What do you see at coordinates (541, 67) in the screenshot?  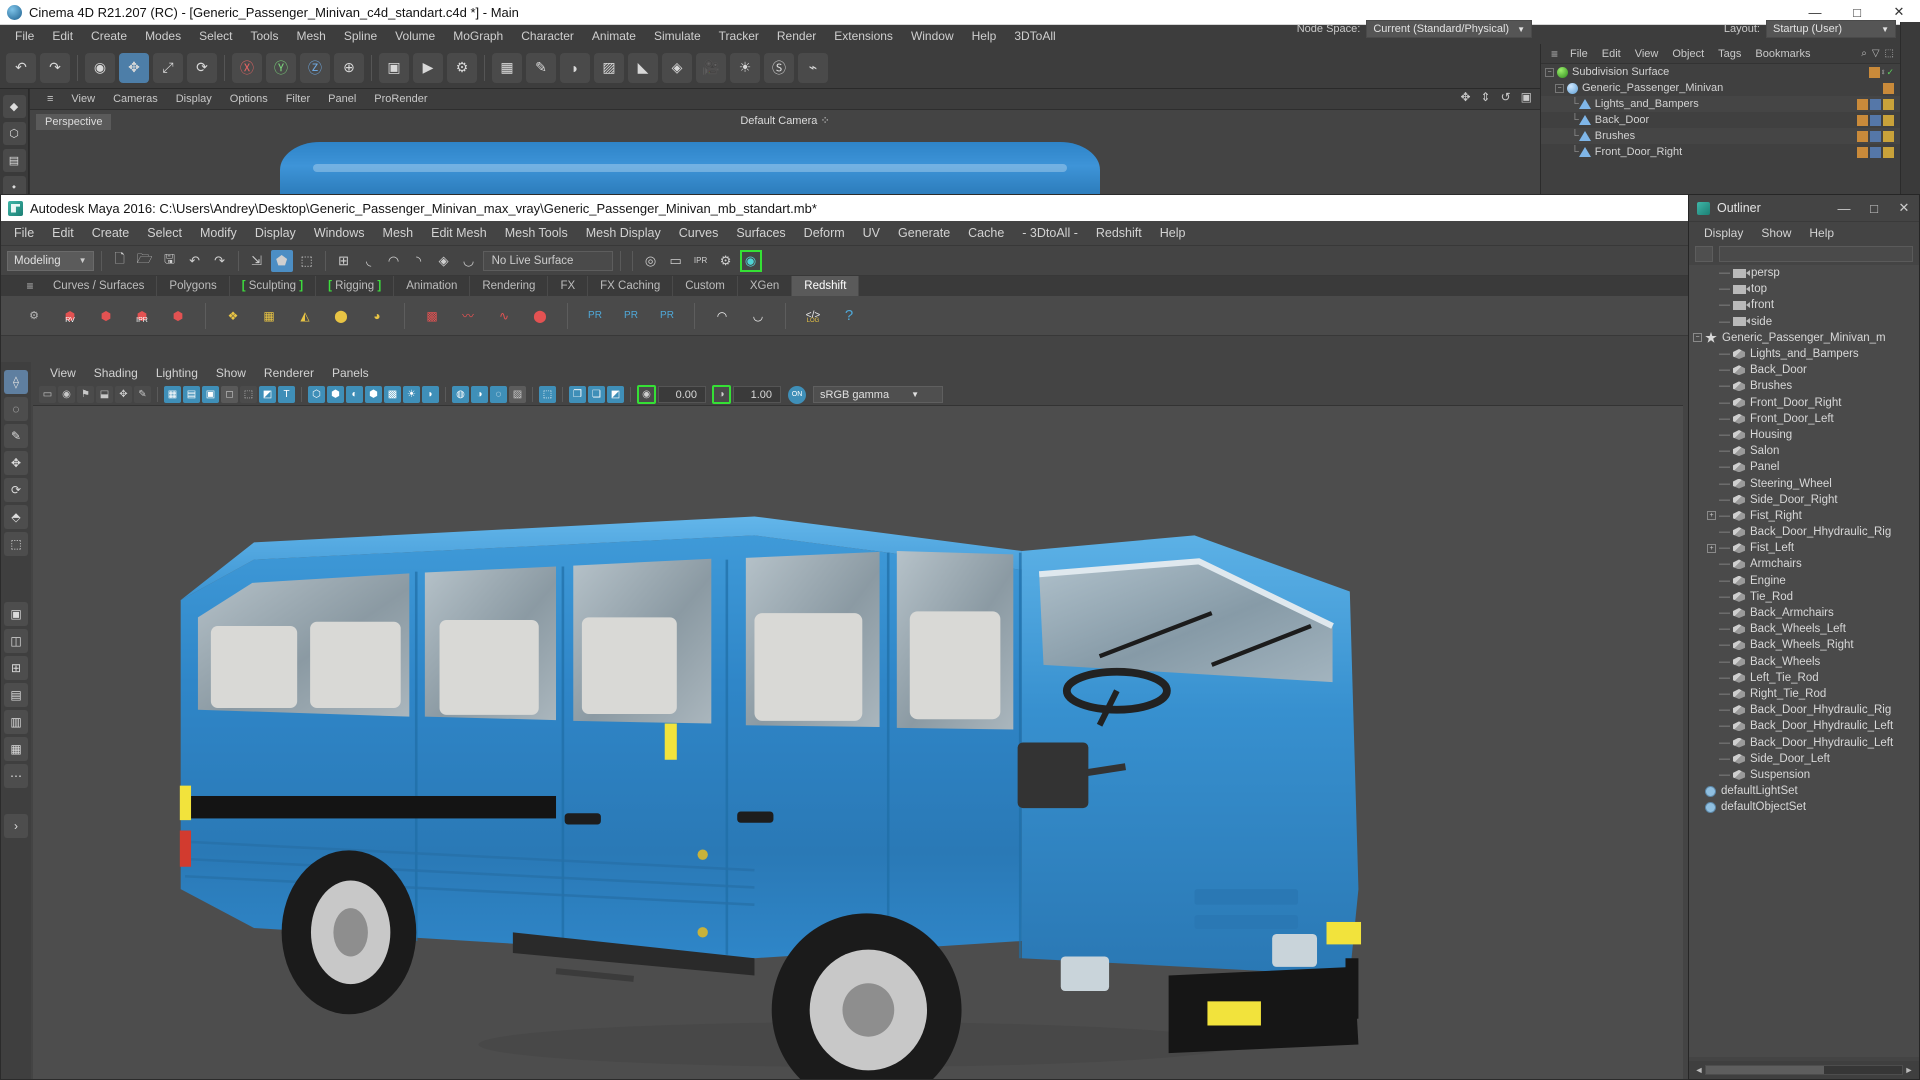 I see `spline-pen-icon: ✎` at bounding box center [541, 67].